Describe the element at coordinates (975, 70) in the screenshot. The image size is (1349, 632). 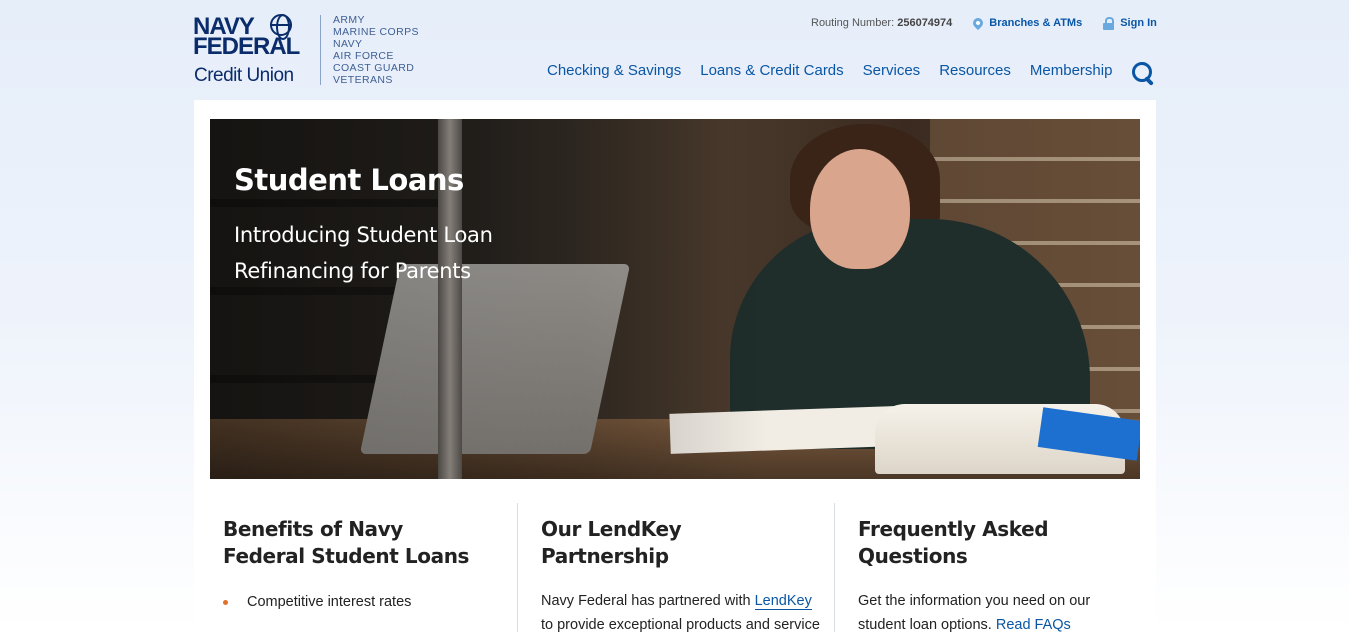
I see `nav-resources: Resources` at that location.